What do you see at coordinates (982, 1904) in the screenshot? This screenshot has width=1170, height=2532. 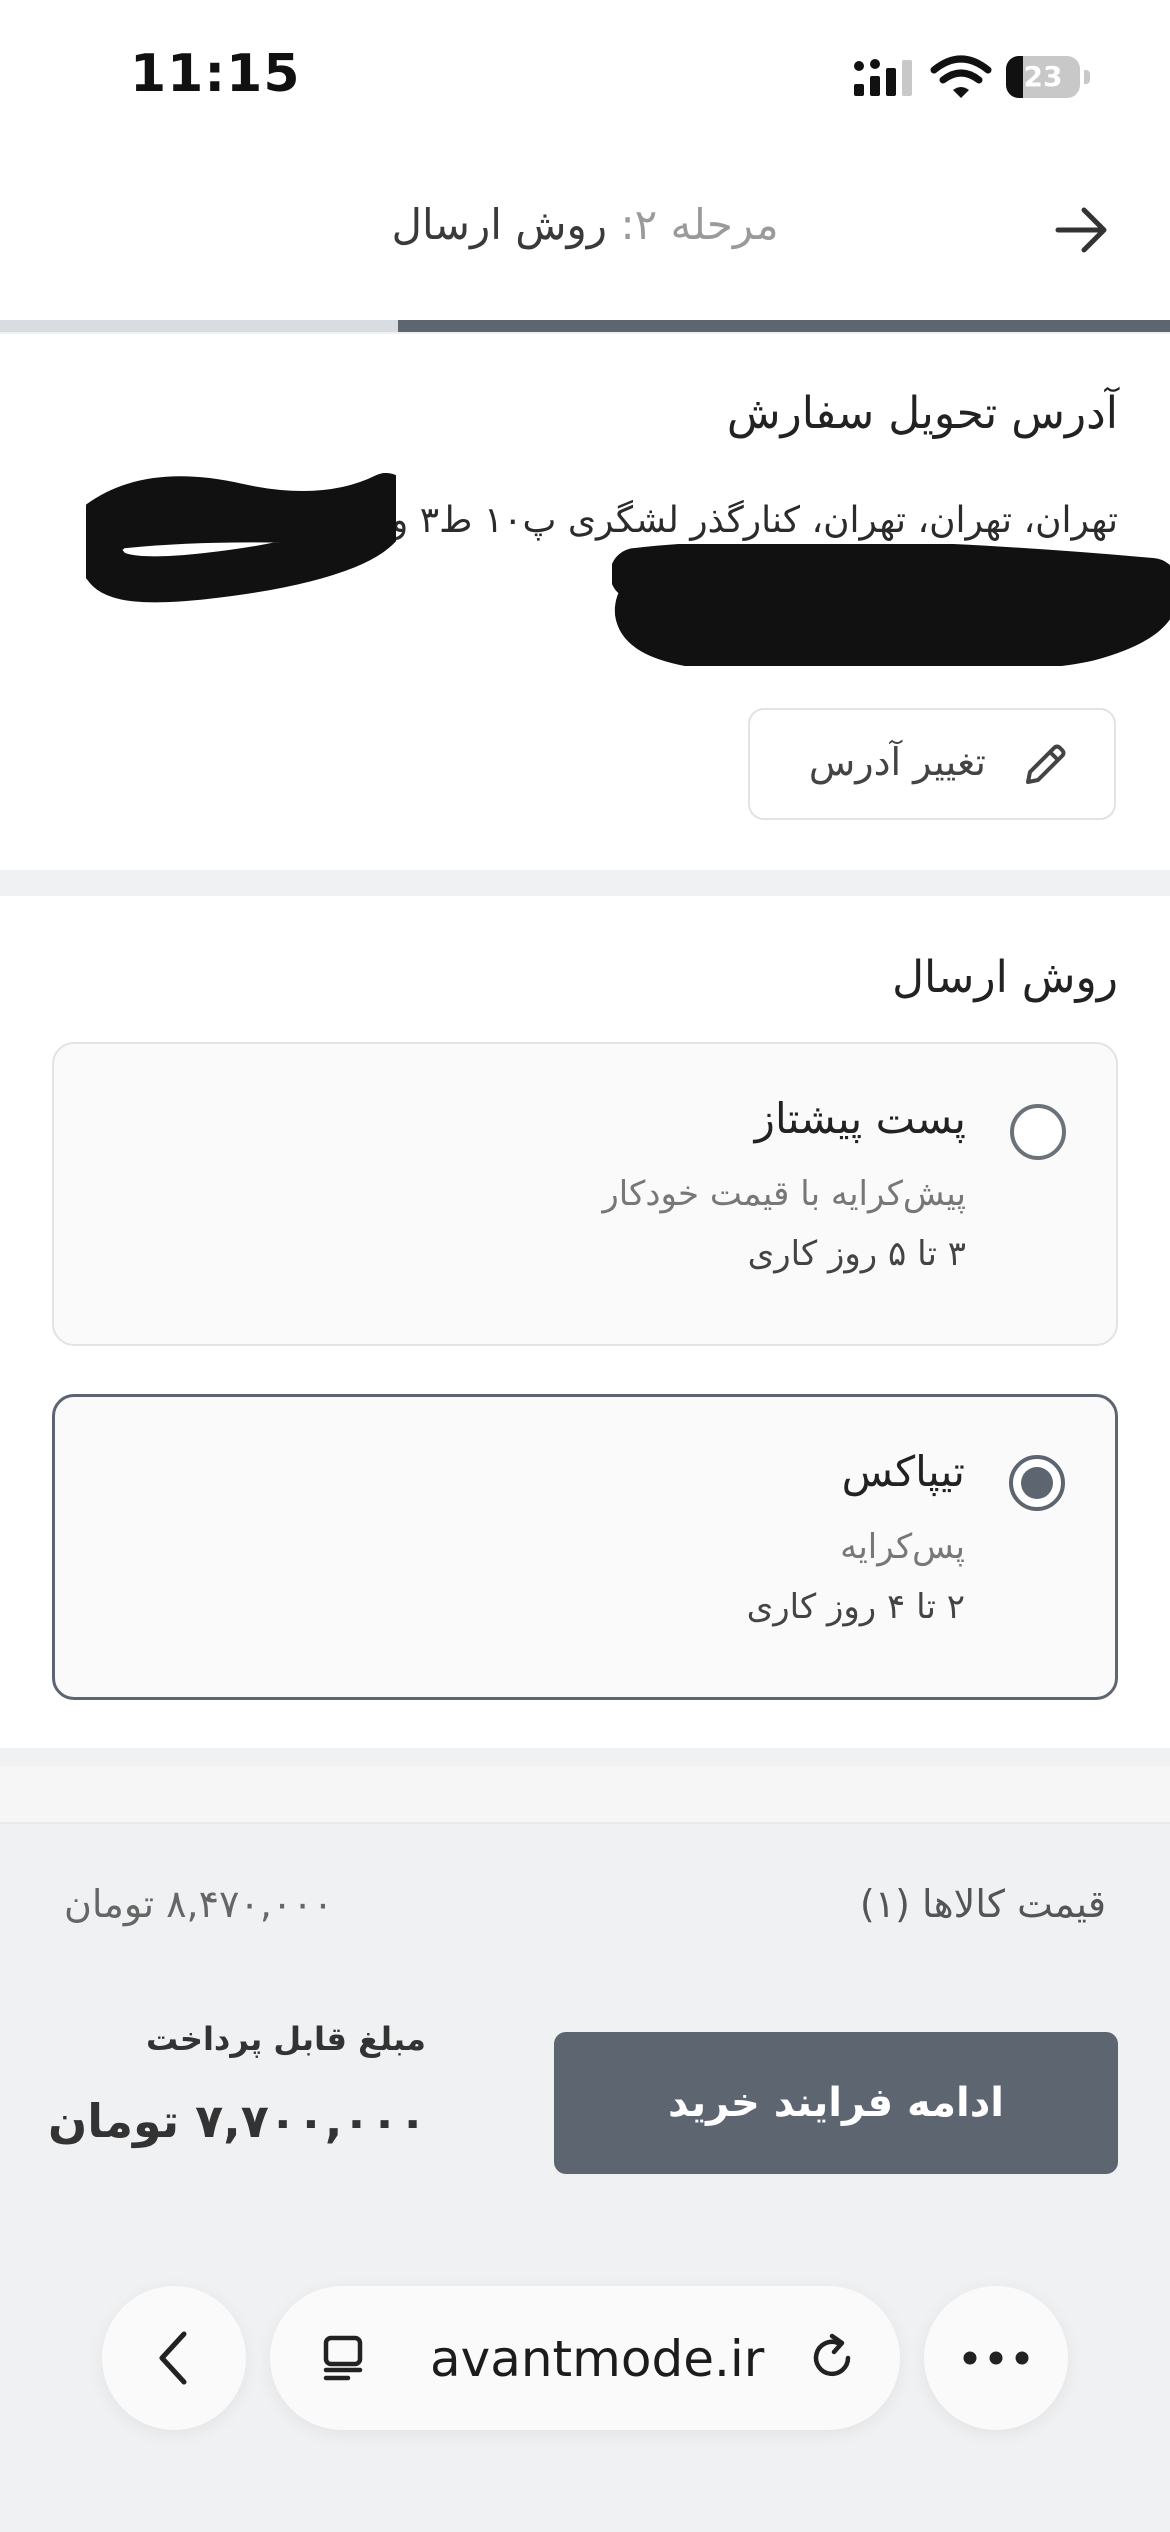 I see `items-price-label: قیمت کالاها (۱)` at bounding box center [982, 1904].